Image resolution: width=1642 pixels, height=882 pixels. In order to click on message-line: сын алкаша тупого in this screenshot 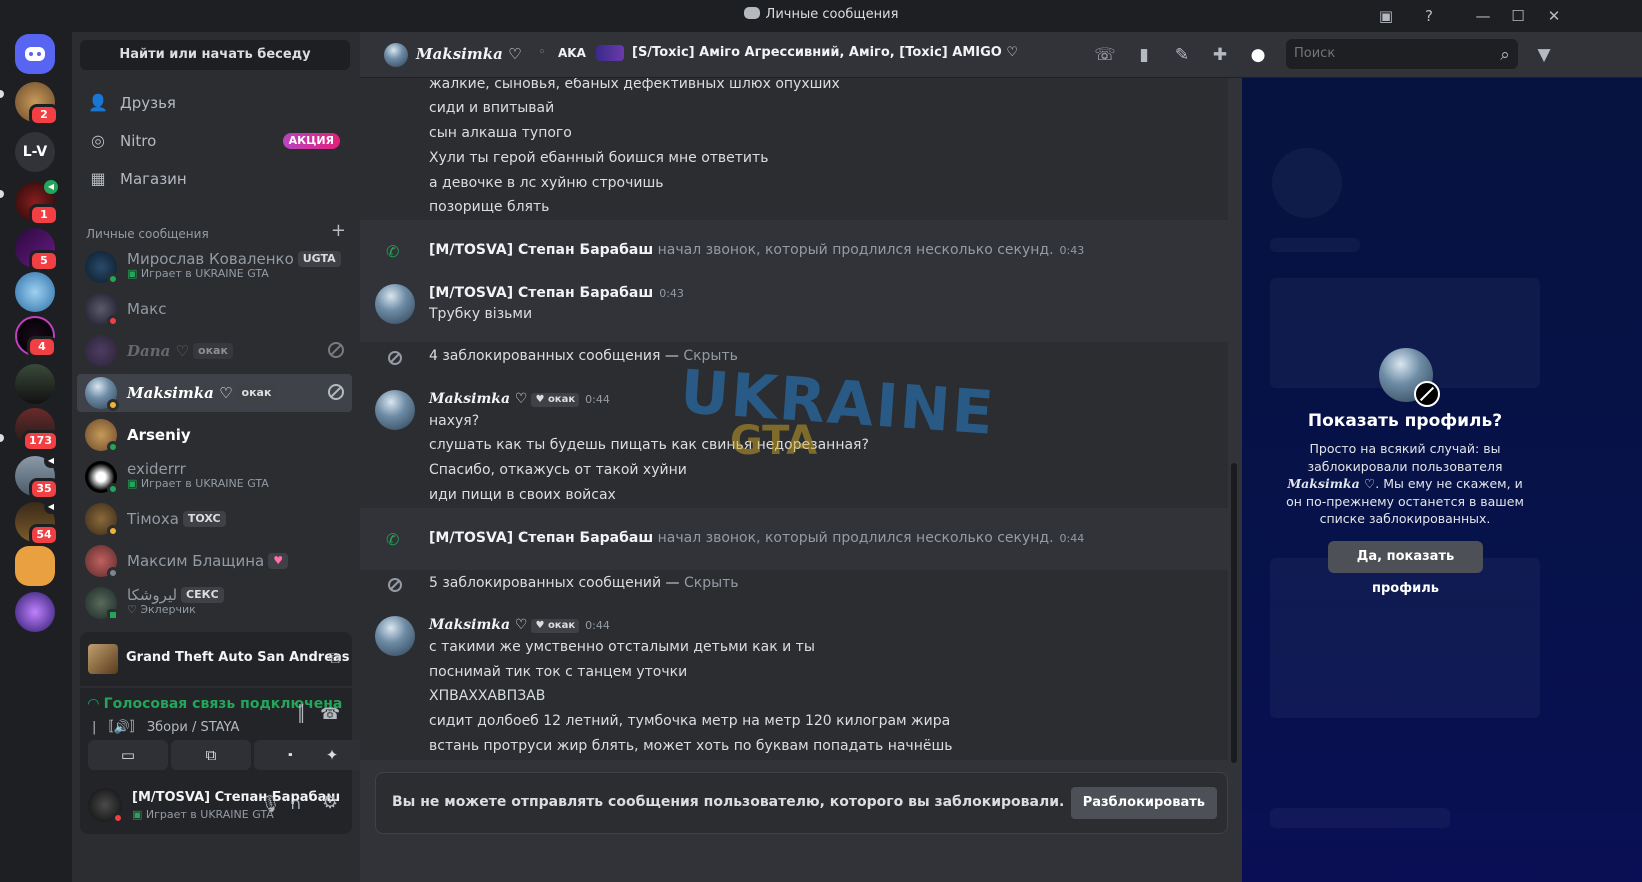, I will do `click(500, 133)`.